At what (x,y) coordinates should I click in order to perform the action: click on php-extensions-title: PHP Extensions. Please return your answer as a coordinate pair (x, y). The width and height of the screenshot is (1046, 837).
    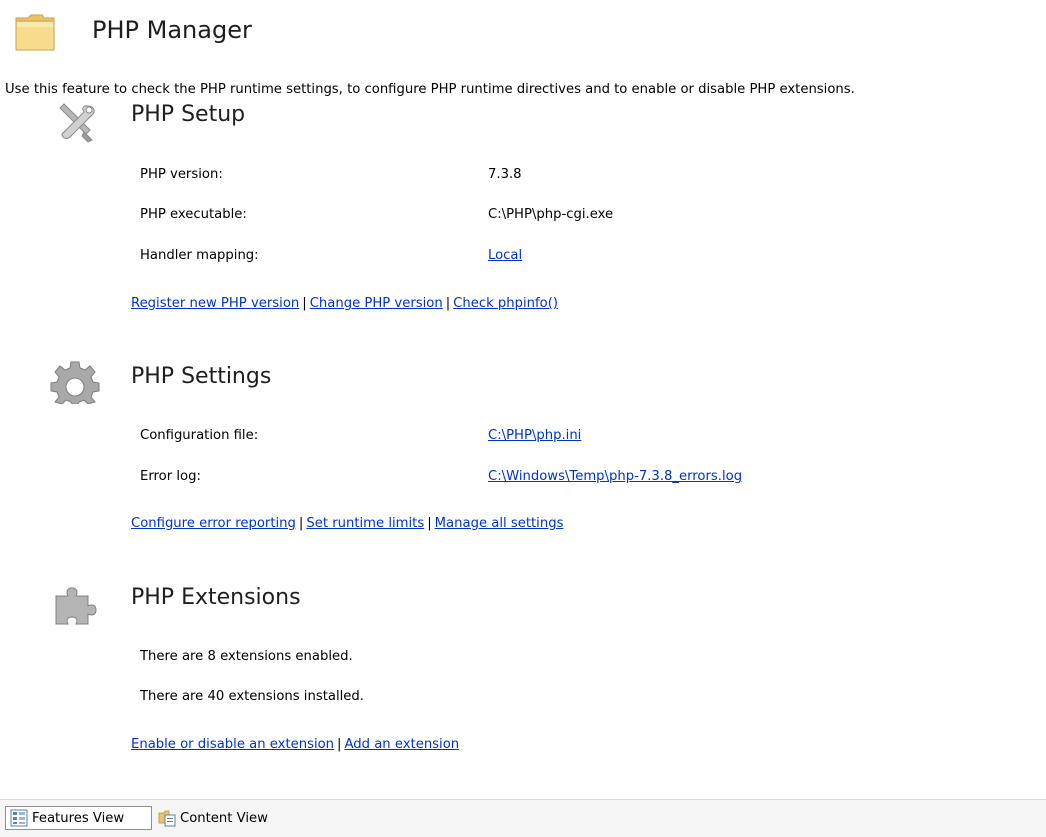
    Looking at the image, I should click on (216, 597).